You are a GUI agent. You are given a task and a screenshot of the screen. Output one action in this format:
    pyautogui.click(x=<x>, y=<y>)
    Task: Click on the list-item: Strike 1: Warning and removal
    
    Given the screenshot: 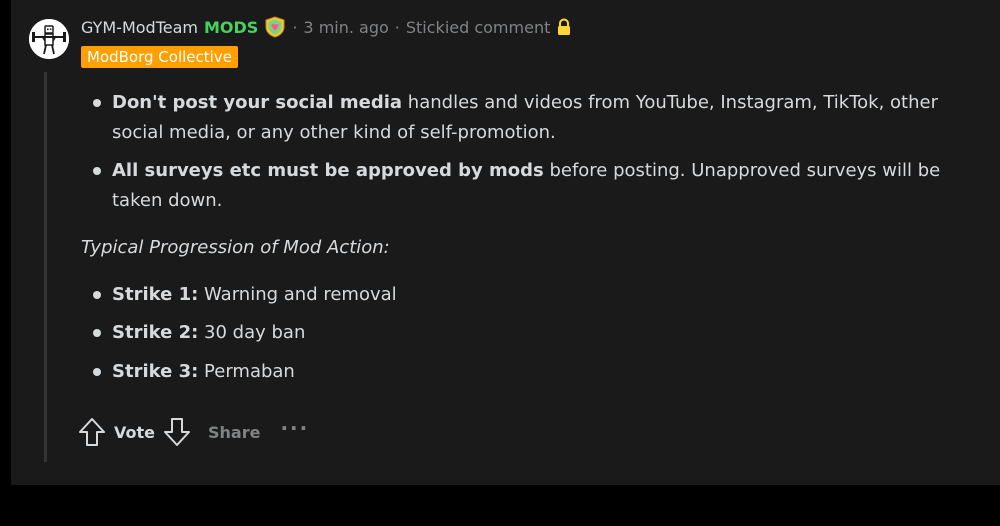 What is the action you would take?
    pyautogui.click(x=534, y=295)
    